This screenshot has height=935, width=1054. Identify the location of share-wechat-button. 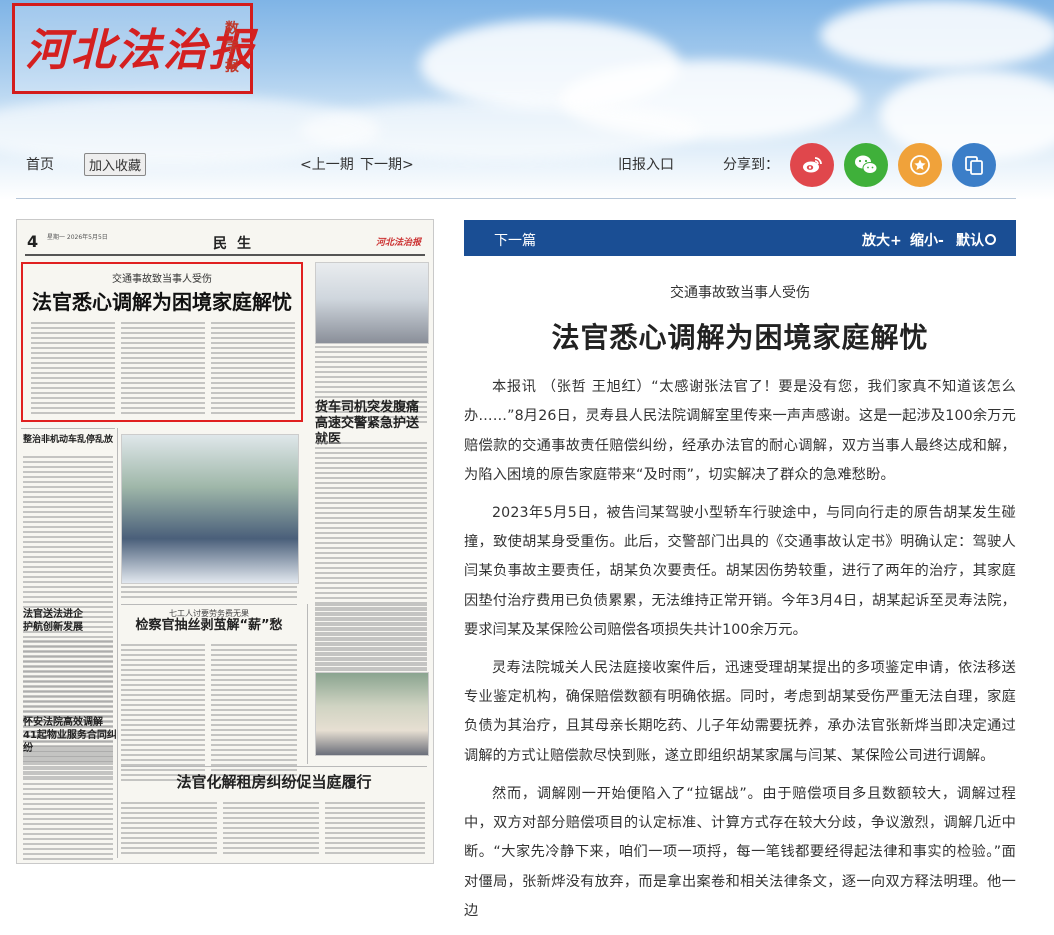
(866, 165).